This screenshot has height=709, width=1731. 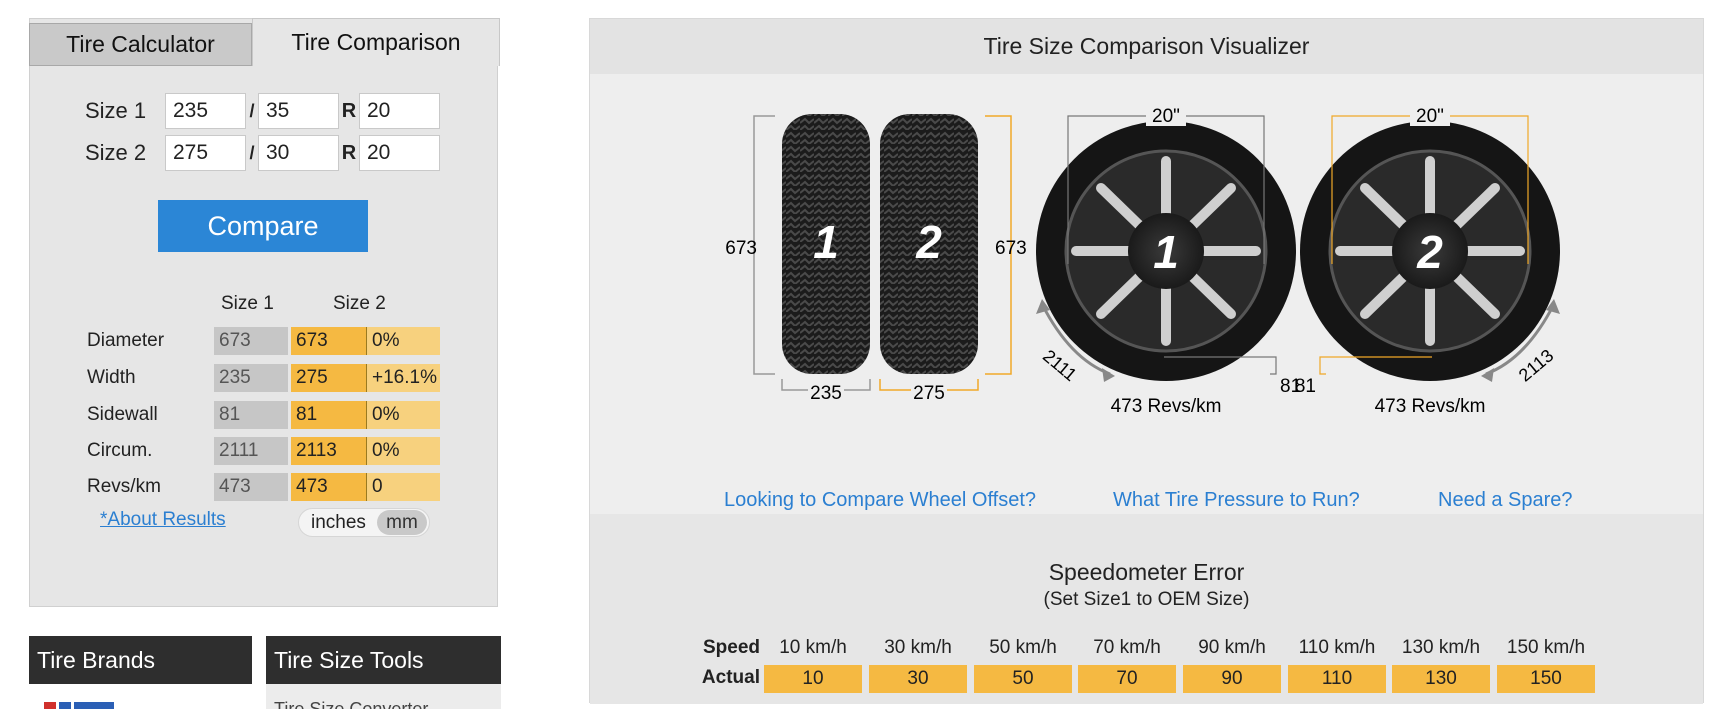 What do you see at coordinates (826, 393) in the screenshot?
I see `width-1-label: 235` at bounding box center [826, 393].